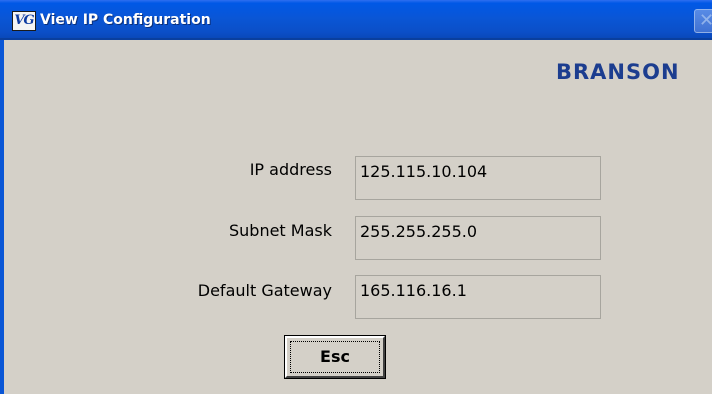  I want to click on window-frame-left, so click(2, 217).